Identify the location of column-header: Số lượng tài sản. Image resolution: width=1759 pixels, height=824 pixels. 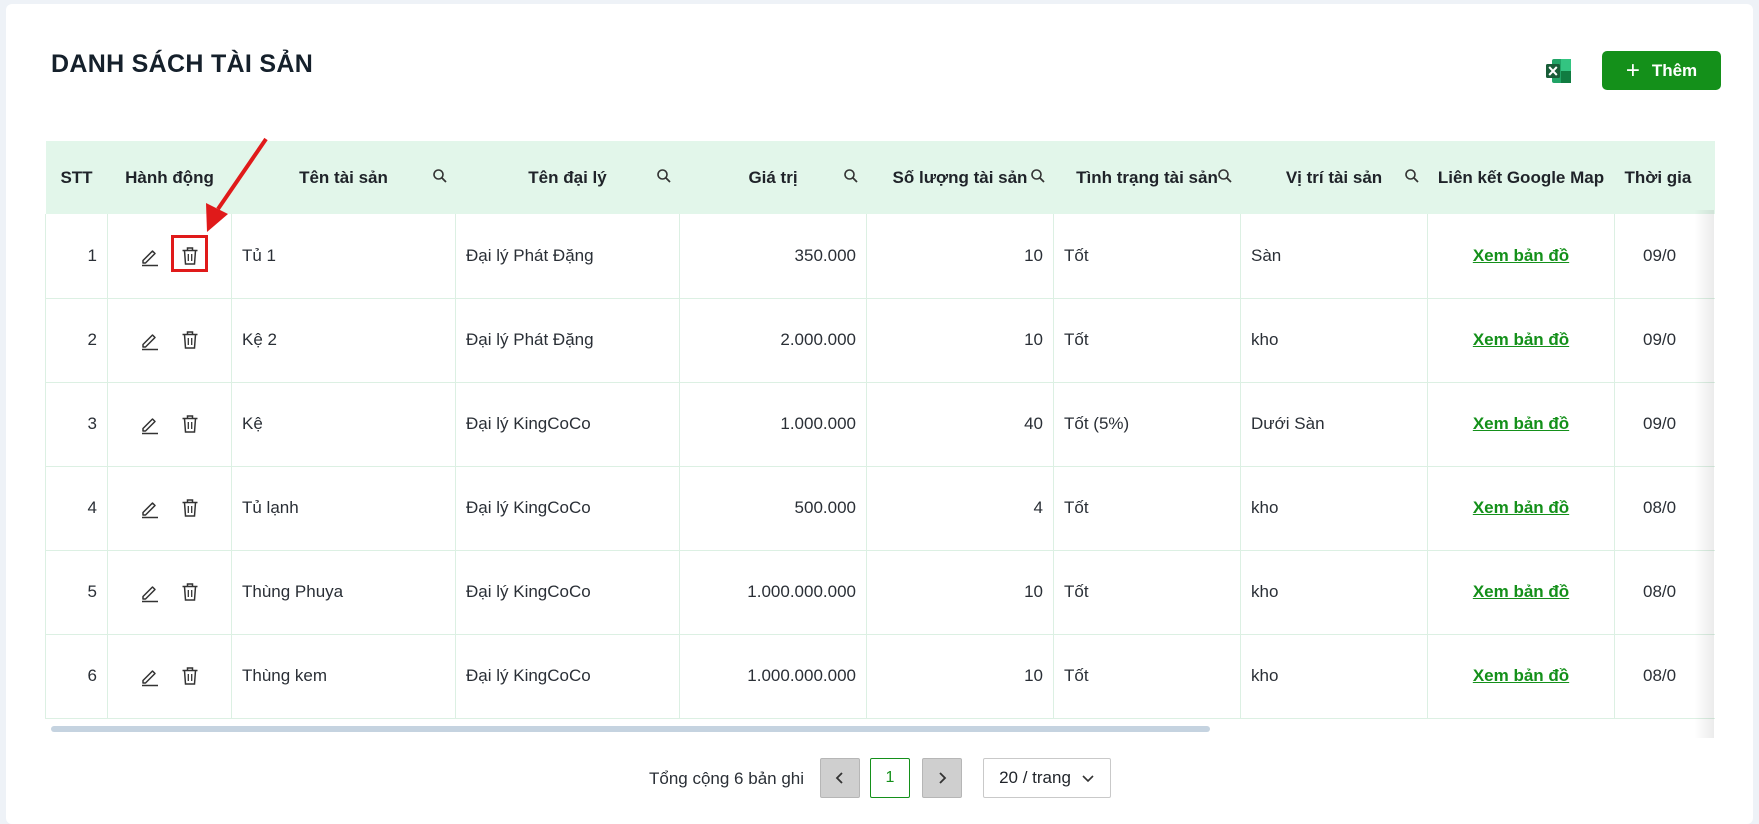
(960, 177).